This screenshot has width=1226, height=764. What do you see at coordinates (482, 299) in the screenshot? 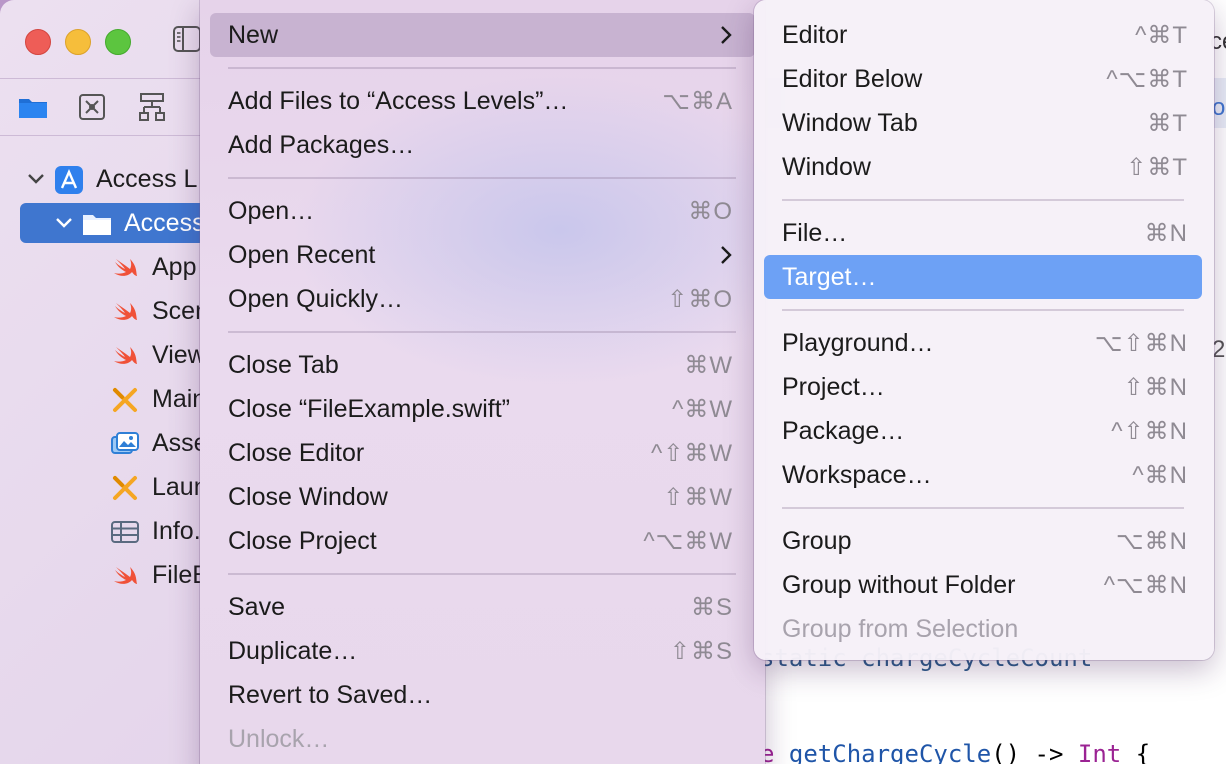
I see `menu-item-open-quickly: Open Quickly… ⇧⌘O` at bounding box center [482, 299].